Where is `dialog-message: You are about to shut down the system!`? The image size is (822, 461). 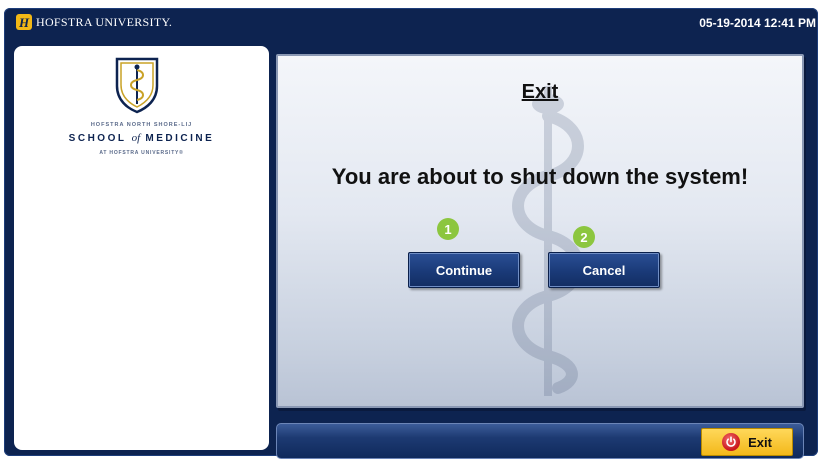 dialog-message: You are about to shut down the system! is located at coordinates (540, 176).